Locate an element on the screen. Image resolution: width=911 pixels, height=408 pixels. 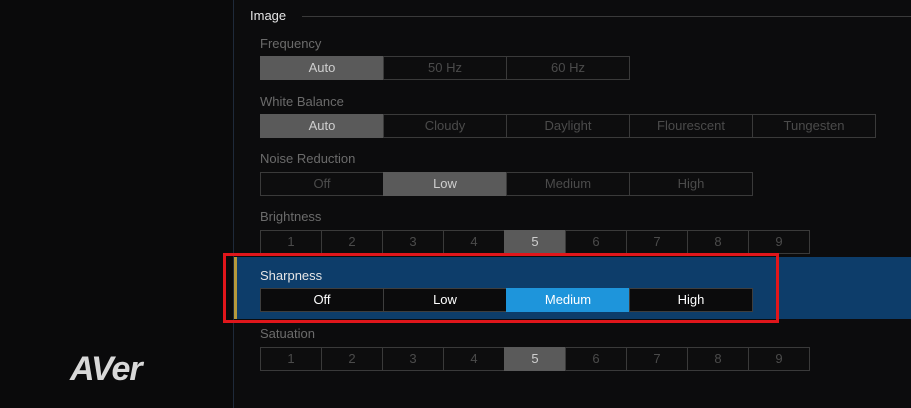
brightness-selector: 1 2 3 4 5 6 7 8 9 is located at coordinates (535, 242).